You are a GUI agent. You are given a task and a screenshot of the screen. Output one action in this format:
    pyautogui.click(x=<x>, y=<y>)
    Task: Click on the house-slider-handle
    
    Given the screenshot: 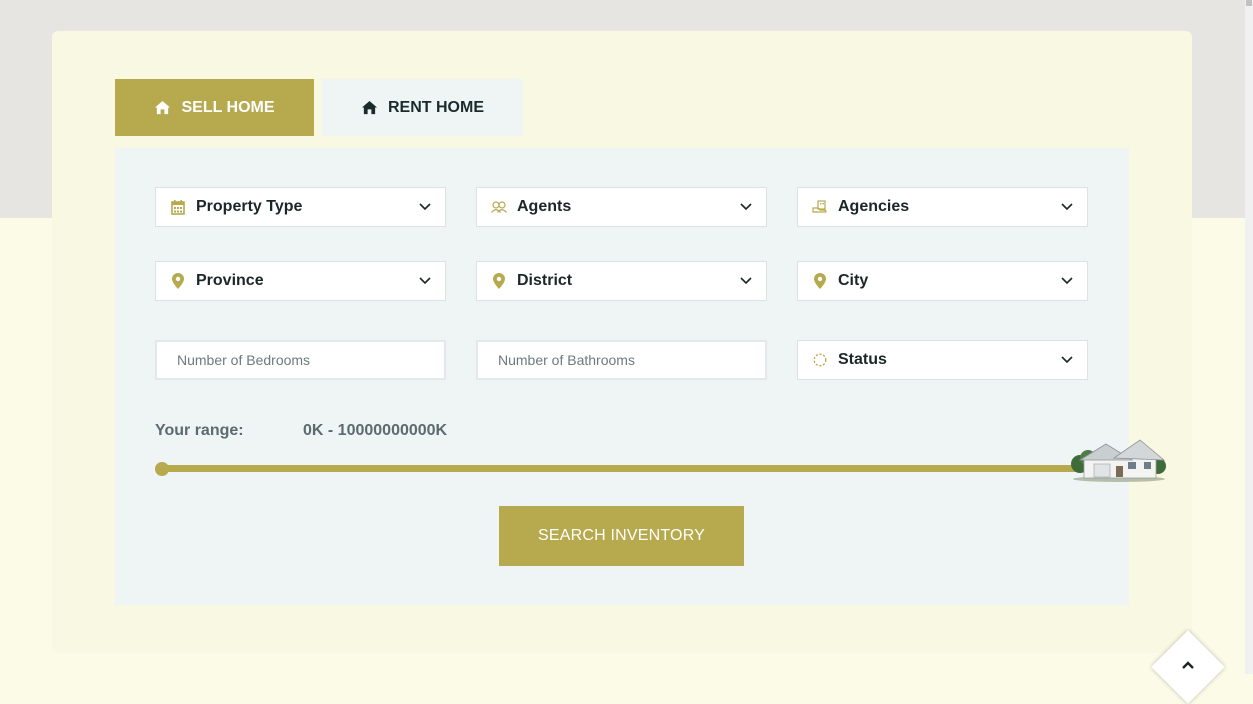 What is the action you would take?
    pyautogui.click(x=1119, y=458)
    